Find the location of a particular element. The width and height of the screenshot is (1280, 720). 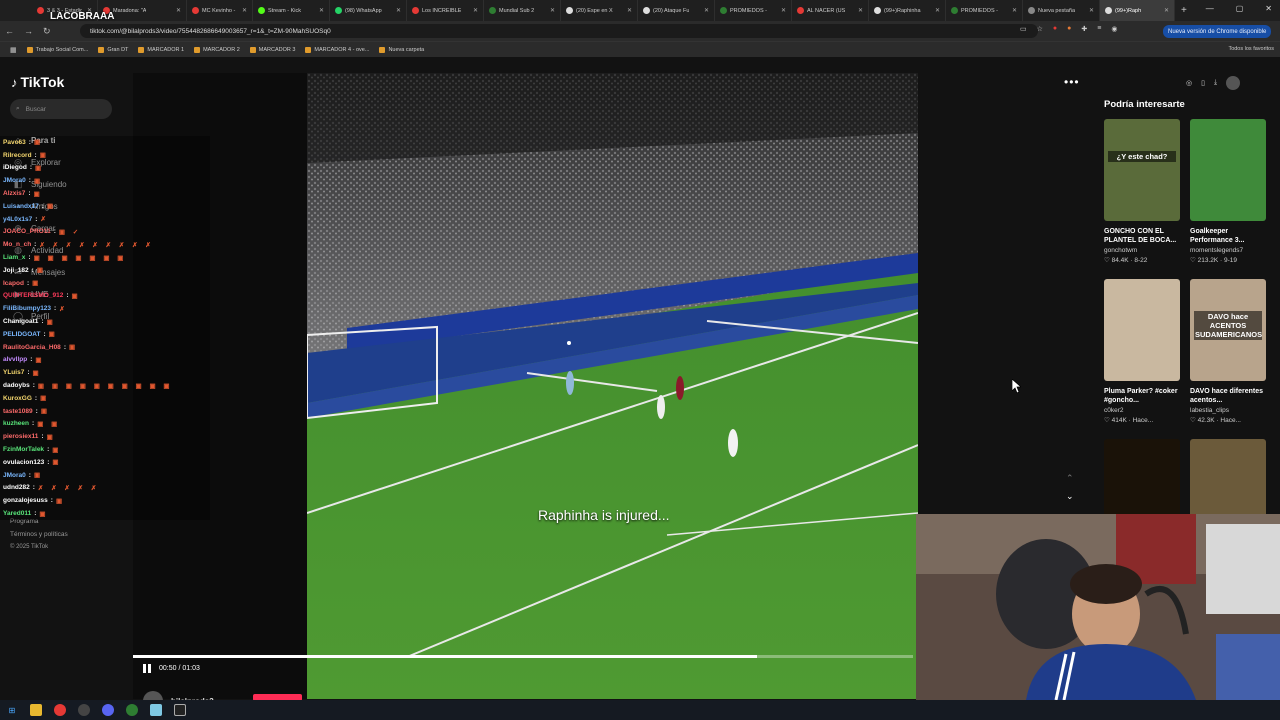

device-icon: ▯ is located at coordinates (1203, 84).